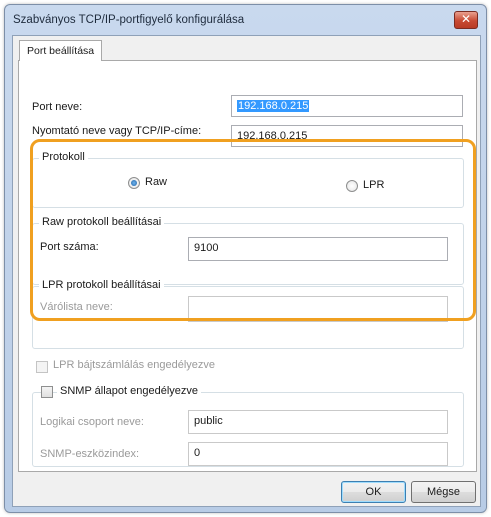  What do you see at coordinates (76, 307) in the screenshot?
I see `queue-name-label: Várólista neve:` at bounding box center [76, 307].